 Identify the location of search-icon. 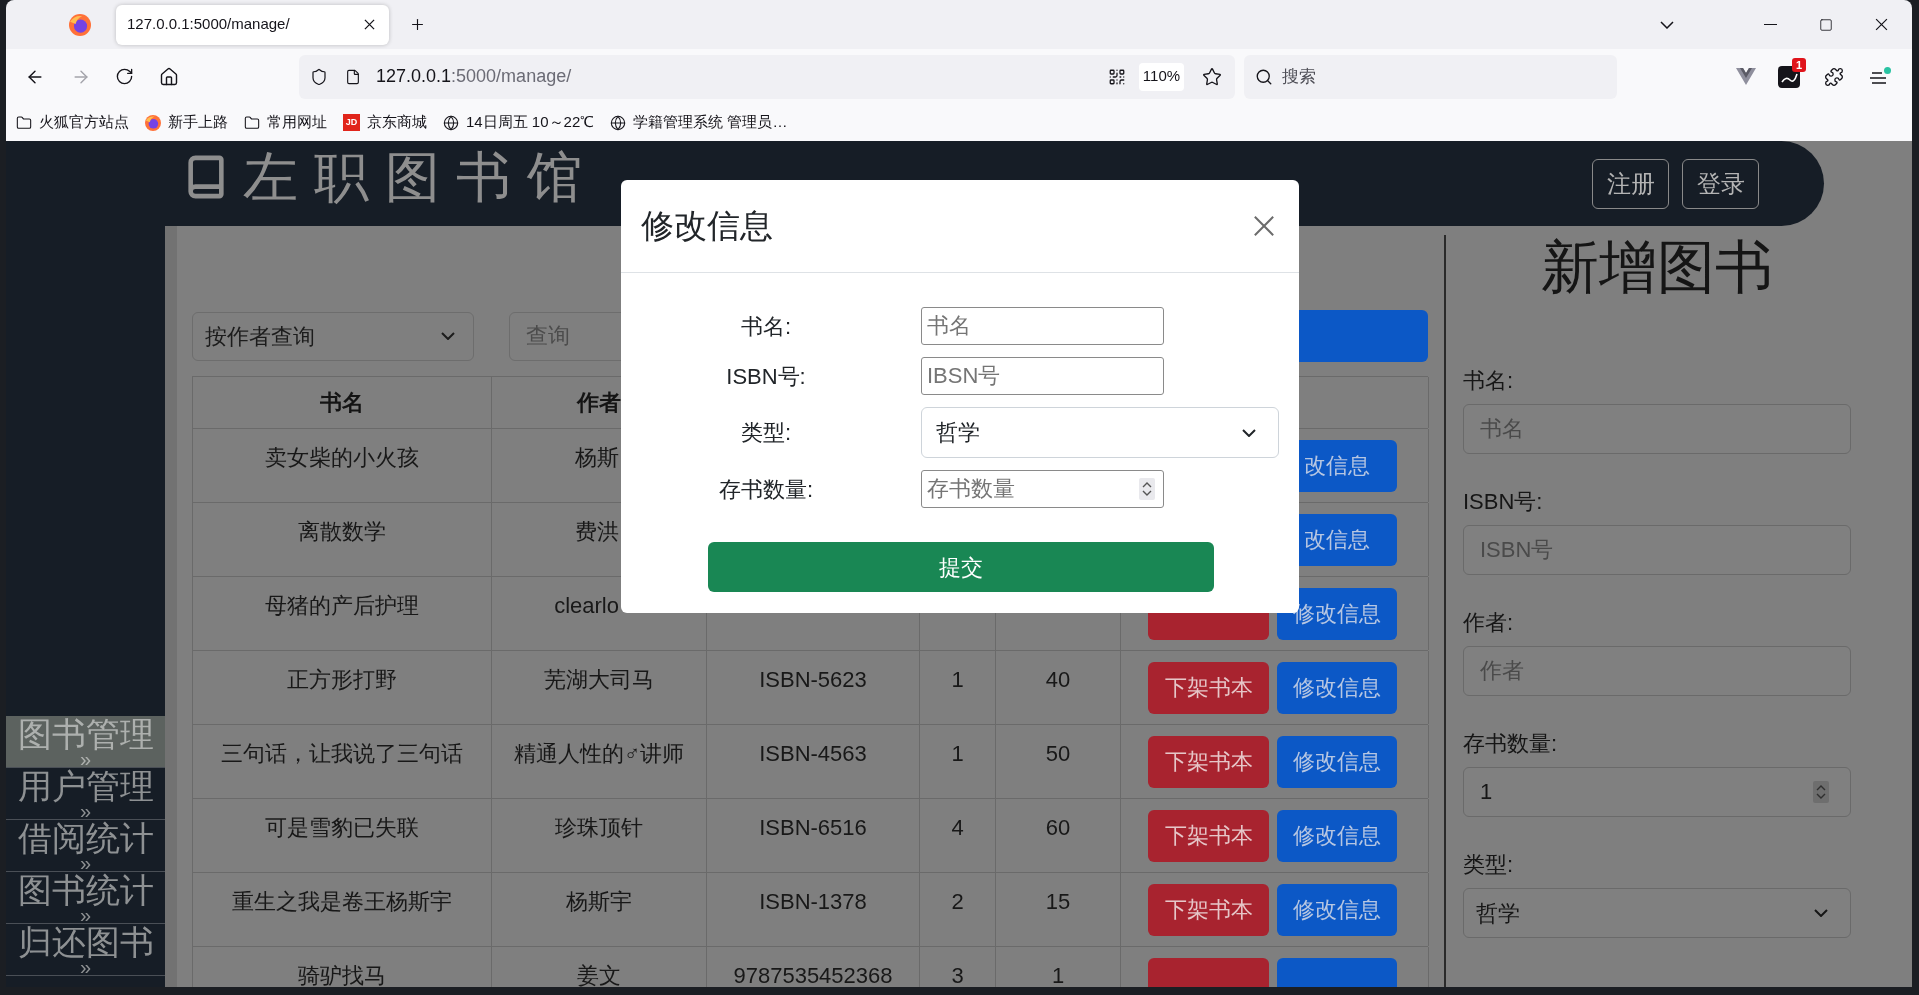
(1264, 76).